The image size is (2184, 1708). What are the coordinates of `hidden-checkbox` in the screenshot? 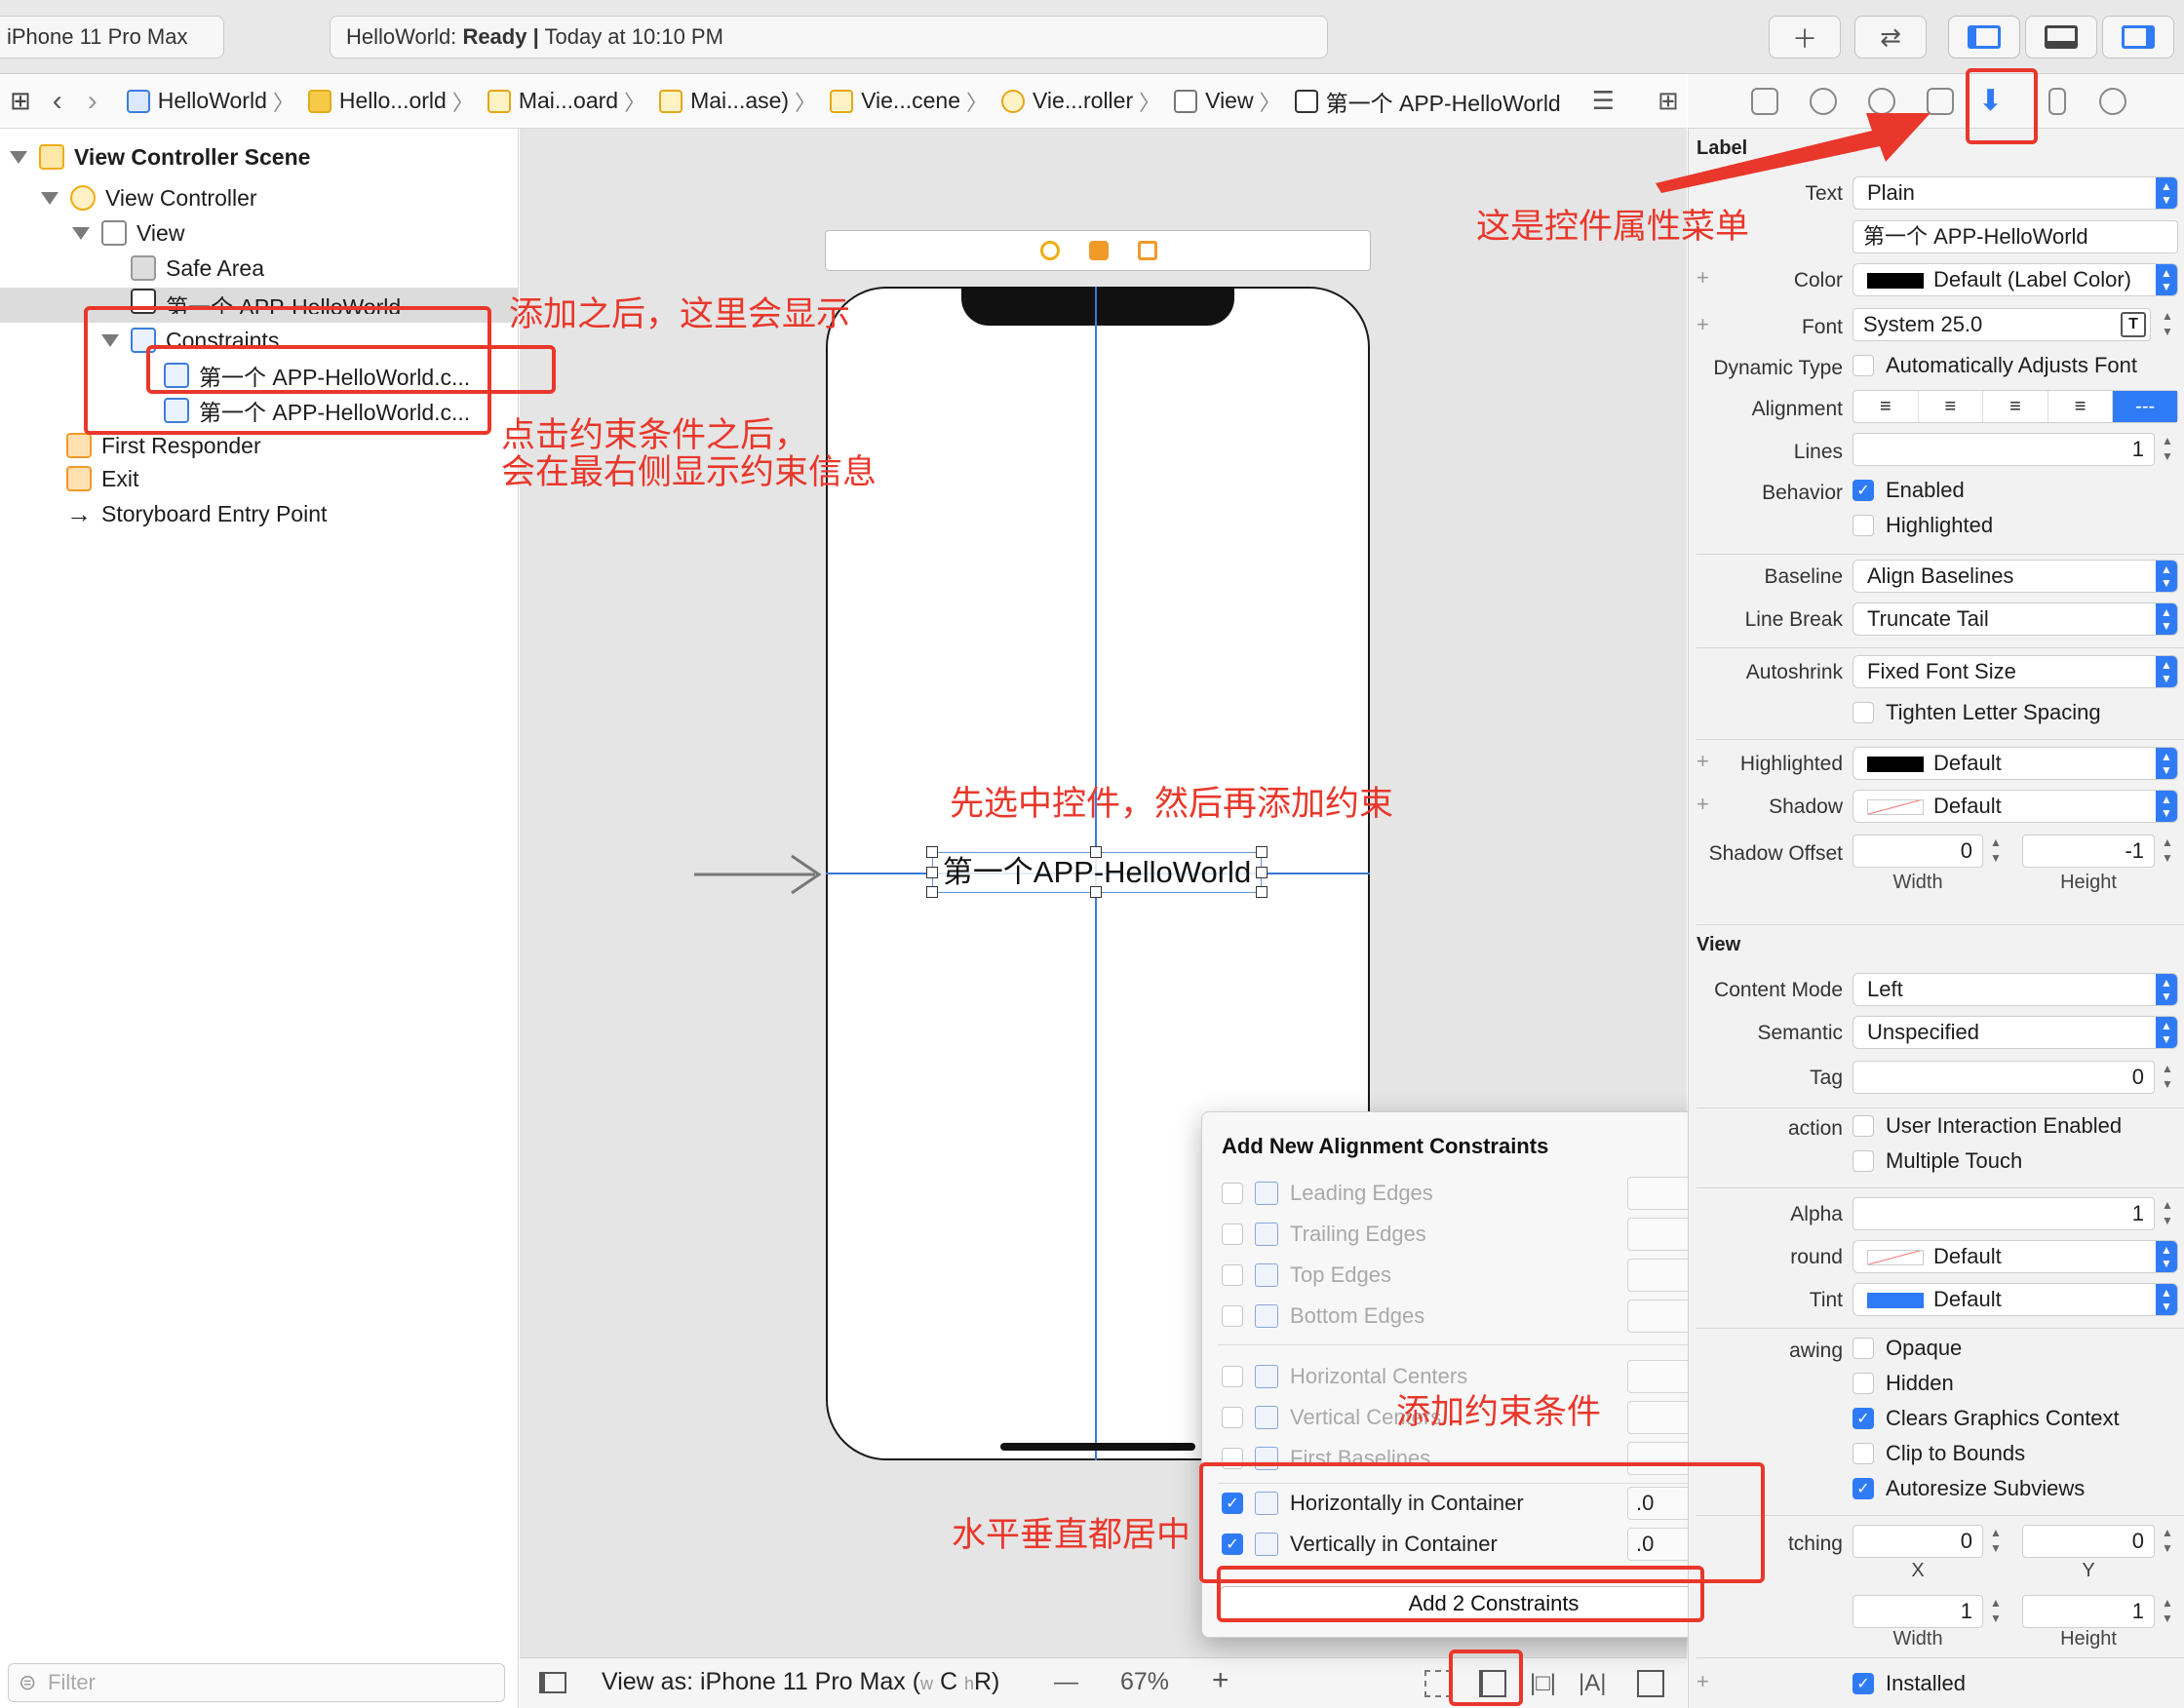 It's located at (1863, 1383).